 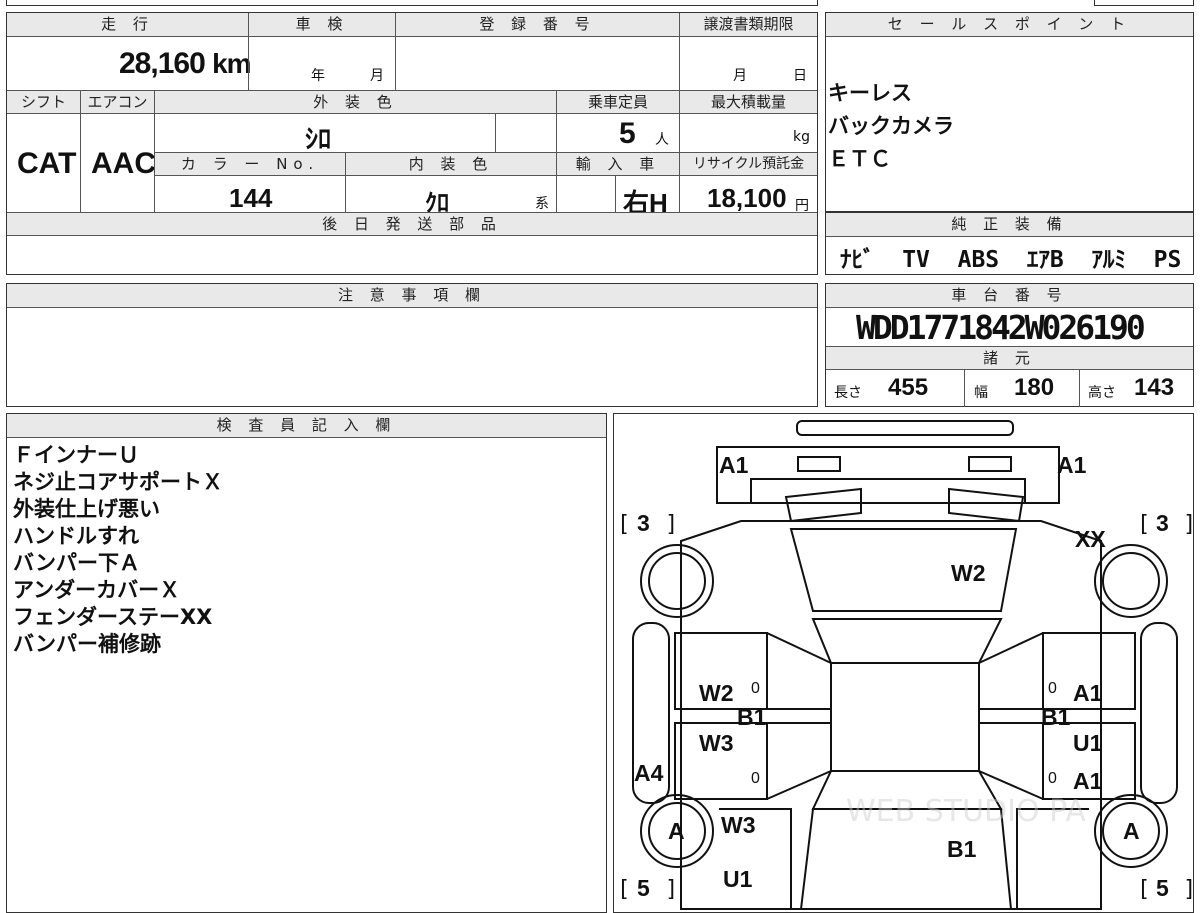 I want to click on inspector-line: ネジ止コアサポートＸ, so click(x=118, y=482).